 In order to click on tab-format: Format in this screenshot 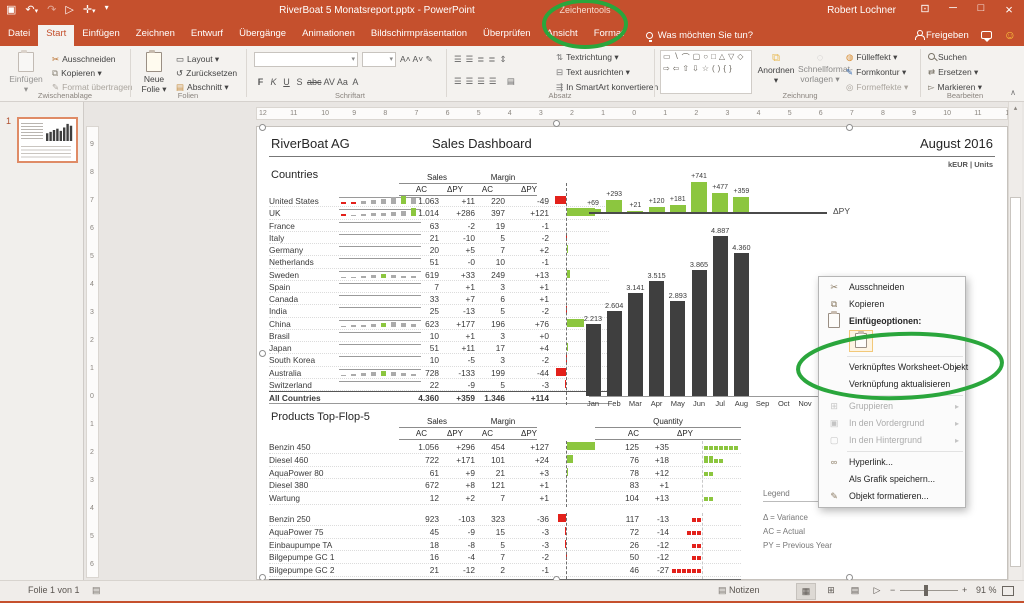, I will do `click(609, 35)`.